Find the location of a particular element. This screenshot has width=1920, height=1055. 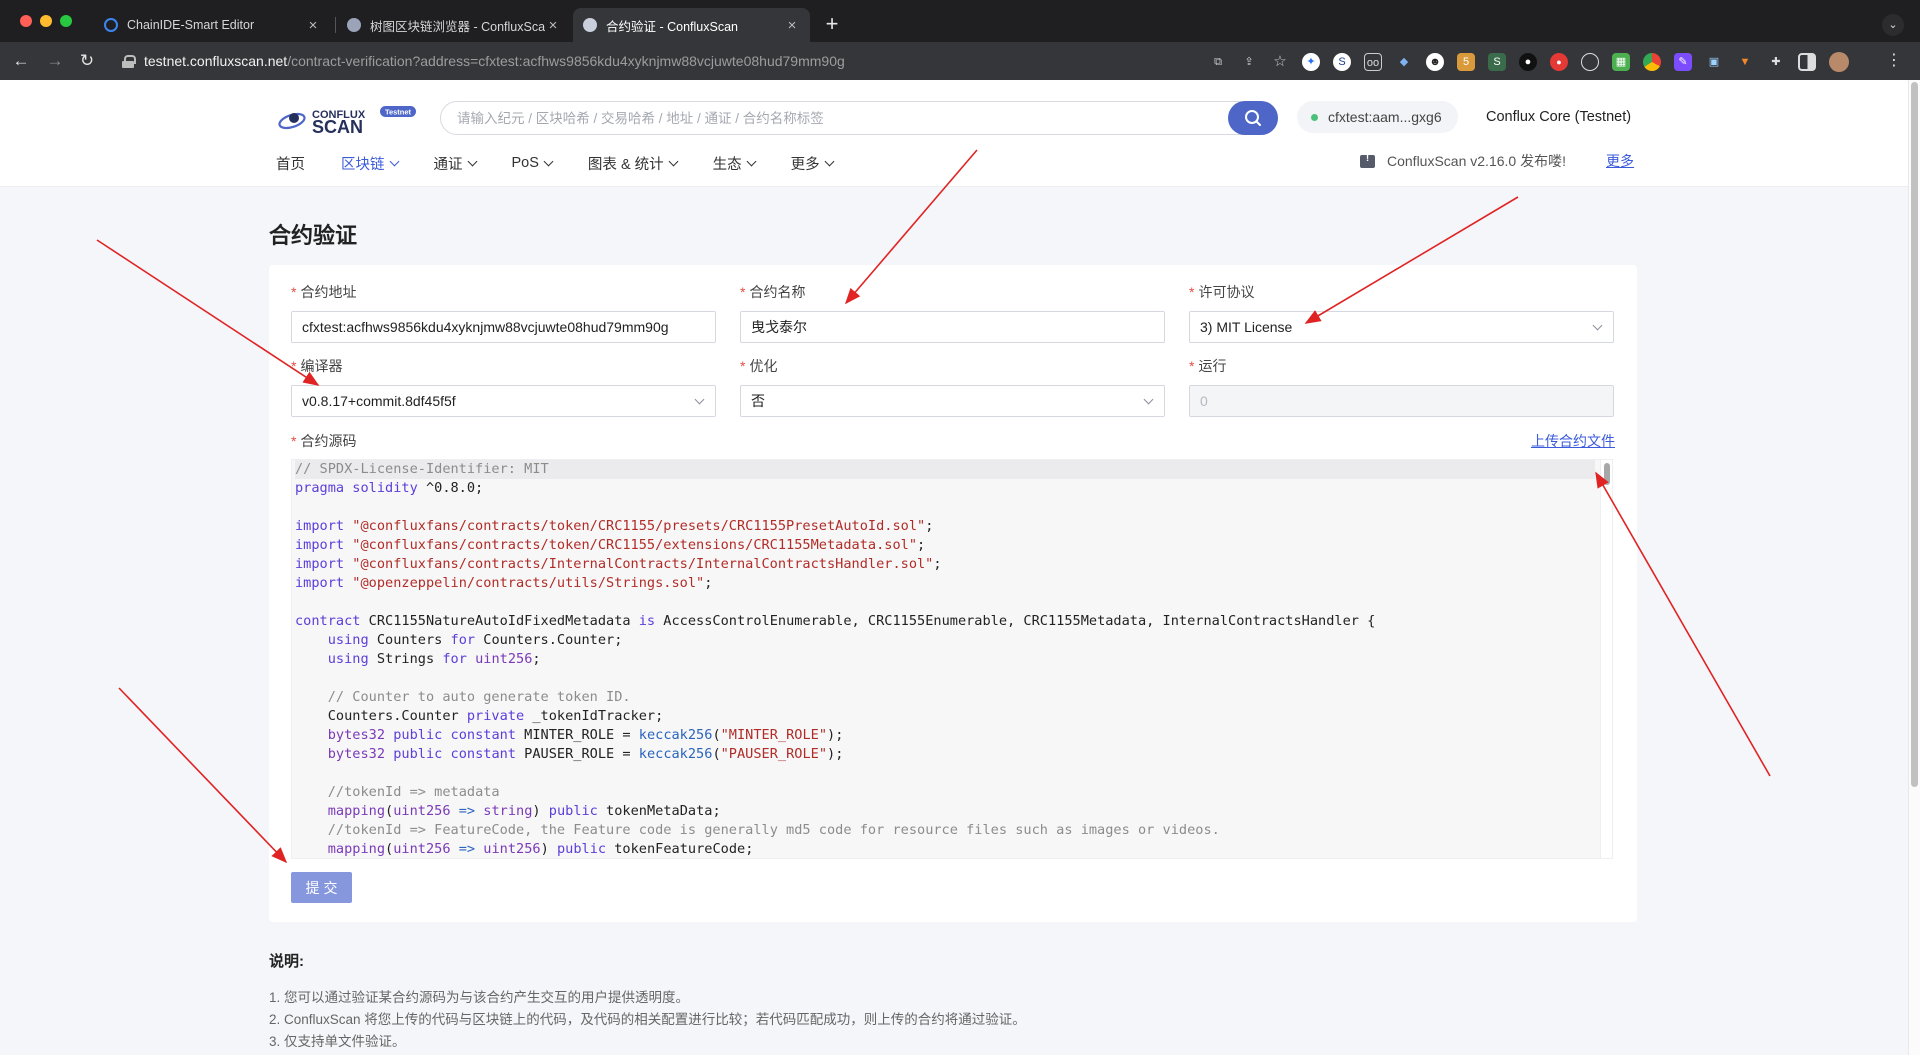

wallet-address-button: cfxtest:aam...gxg6 is located at coordinates (1377, 117).